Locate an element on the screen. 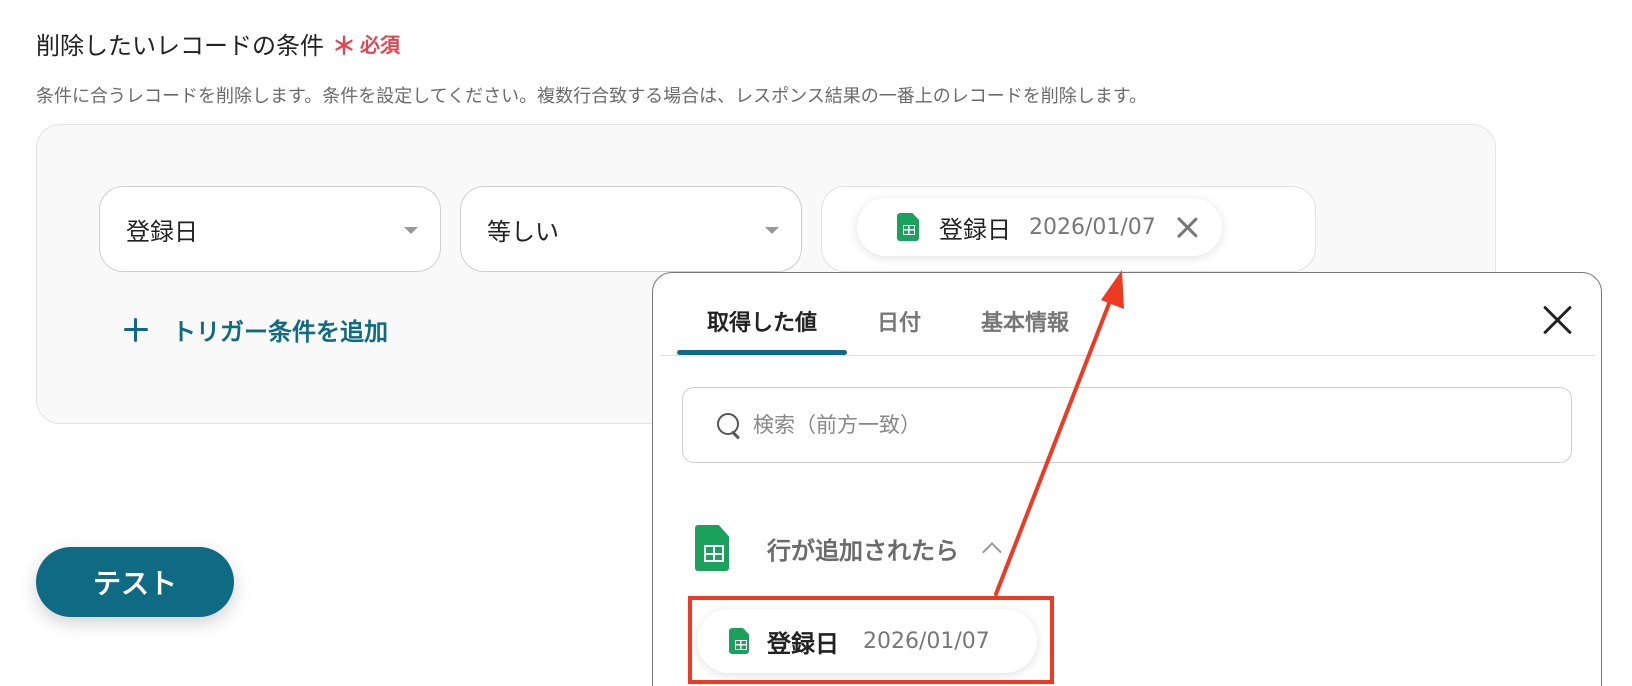  value-chip-label: 登録日 is located at coordinates (975, 229).